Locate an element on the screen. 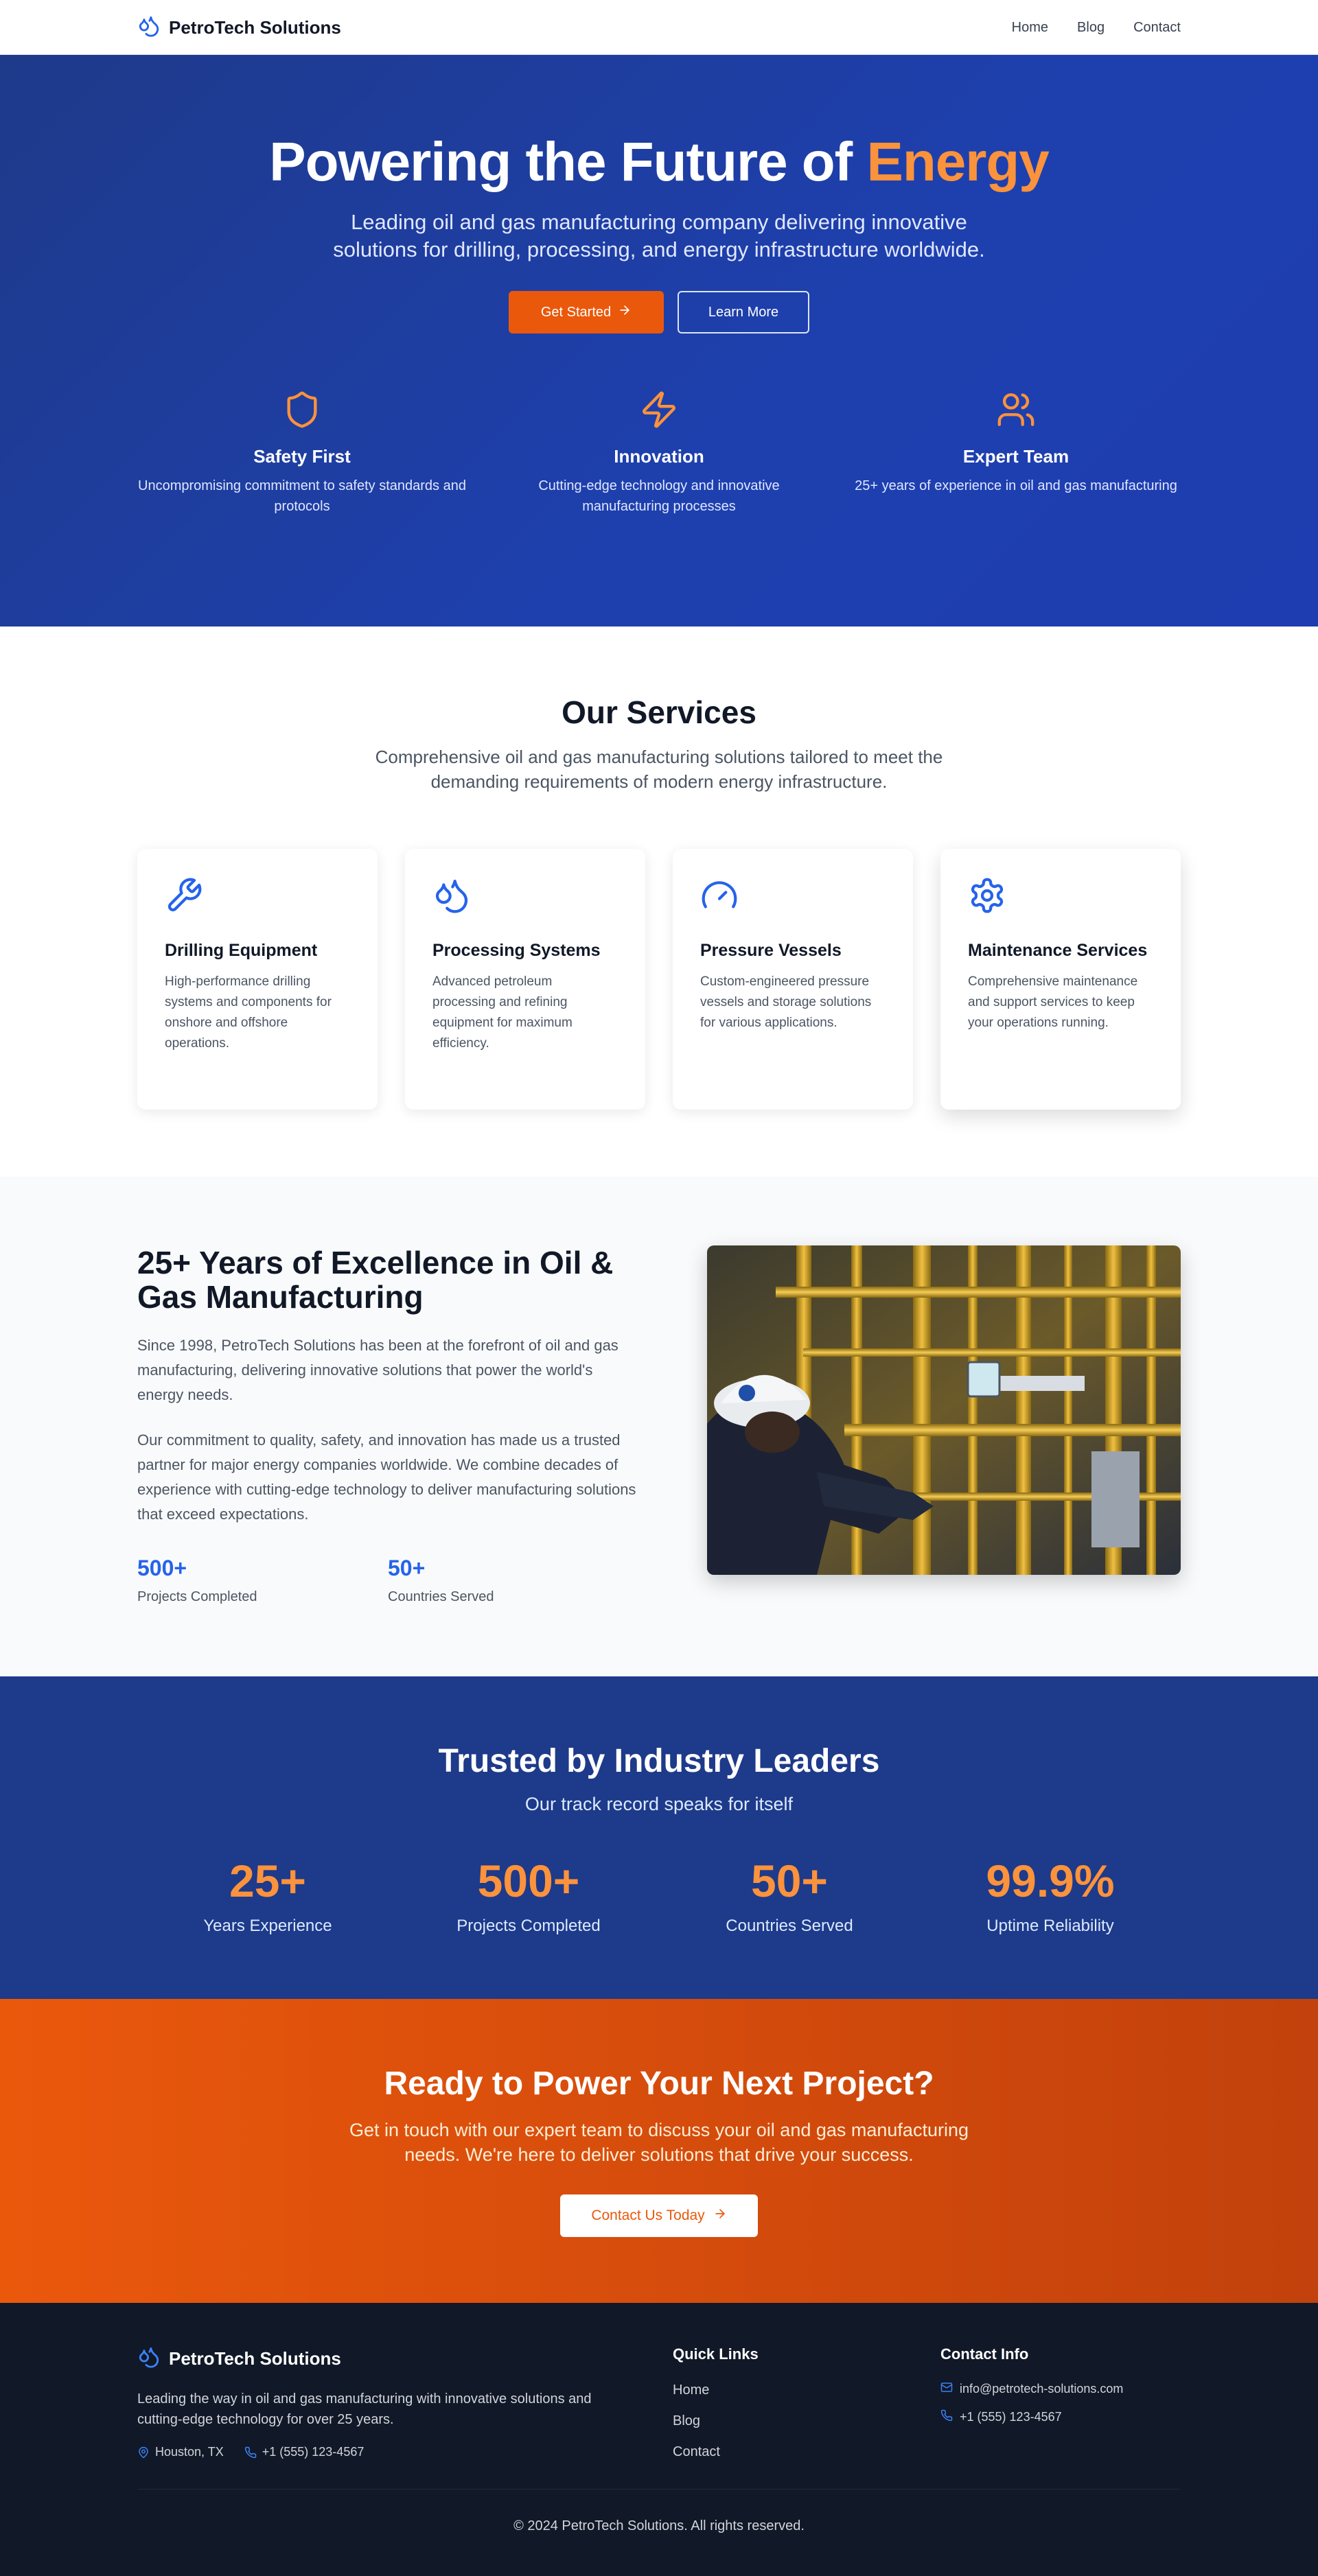  footer-brand: PetroTech Solutions is located at coordinates (405, 2358).